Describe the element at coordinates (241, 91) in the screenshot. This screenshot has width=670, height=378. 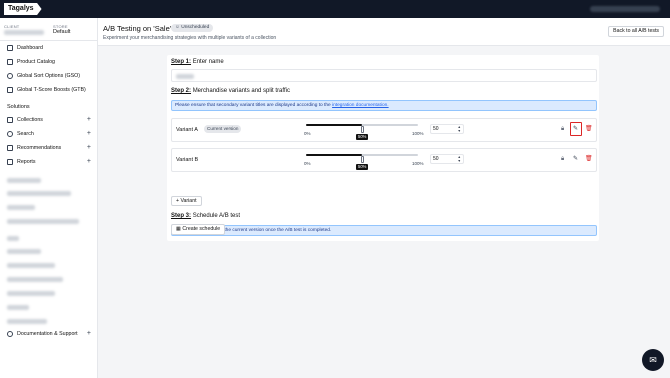
I see `step-title: Merchandise variants and split traffic` at that location.